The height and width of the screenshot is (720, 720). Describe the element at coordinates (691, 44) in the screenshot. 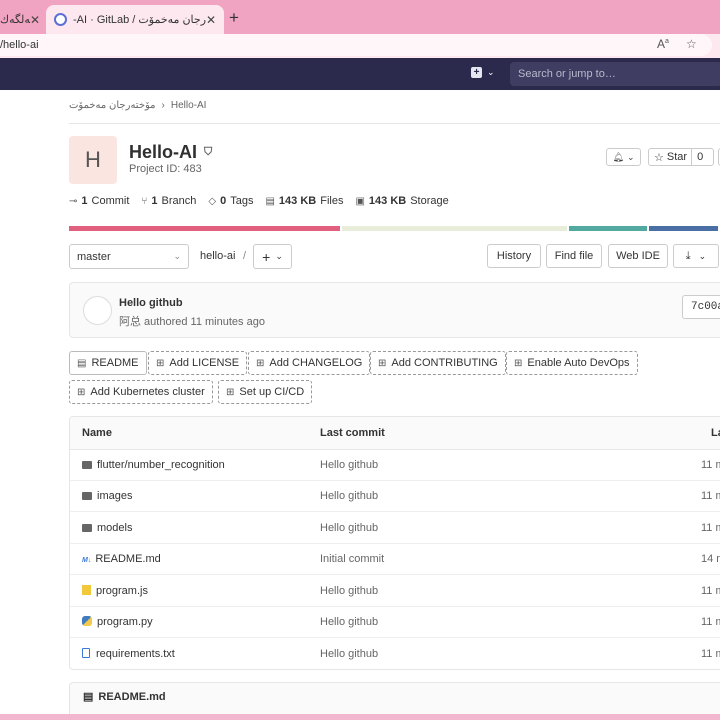

I see `favorite-star-icon: ☆` at that location.